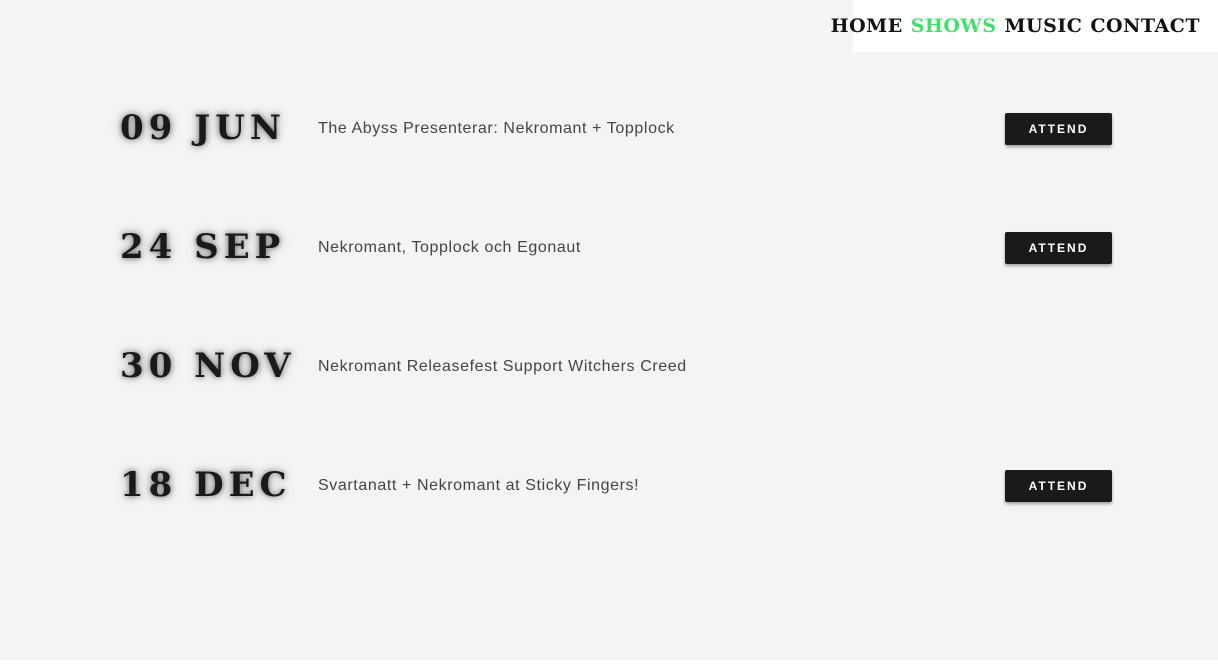  What do you see at coordinates (449, 247) in the screenshot?
I see `show-title: Nekromant, Topplock och Egonaut` at bounding box center [449, 247].